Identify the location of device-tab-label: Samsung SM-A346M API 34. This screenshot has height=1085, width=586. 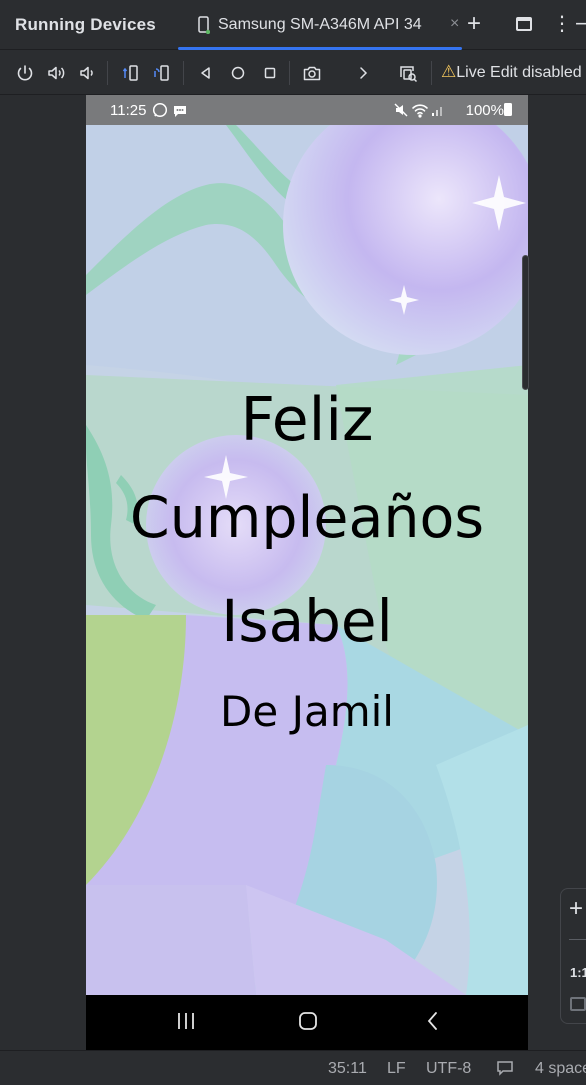
(320, 24).